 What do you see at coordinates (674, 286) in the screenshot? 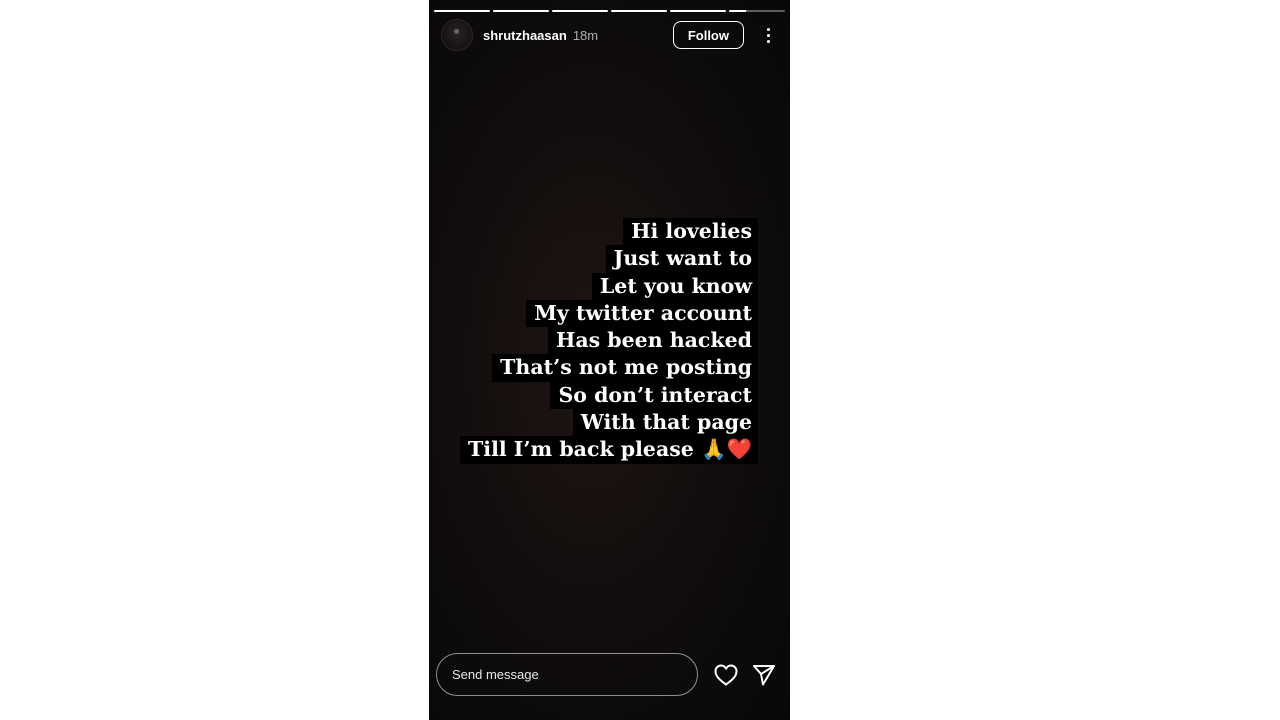
I see `caption-line: Let you know` at bounding box center [674, 286].